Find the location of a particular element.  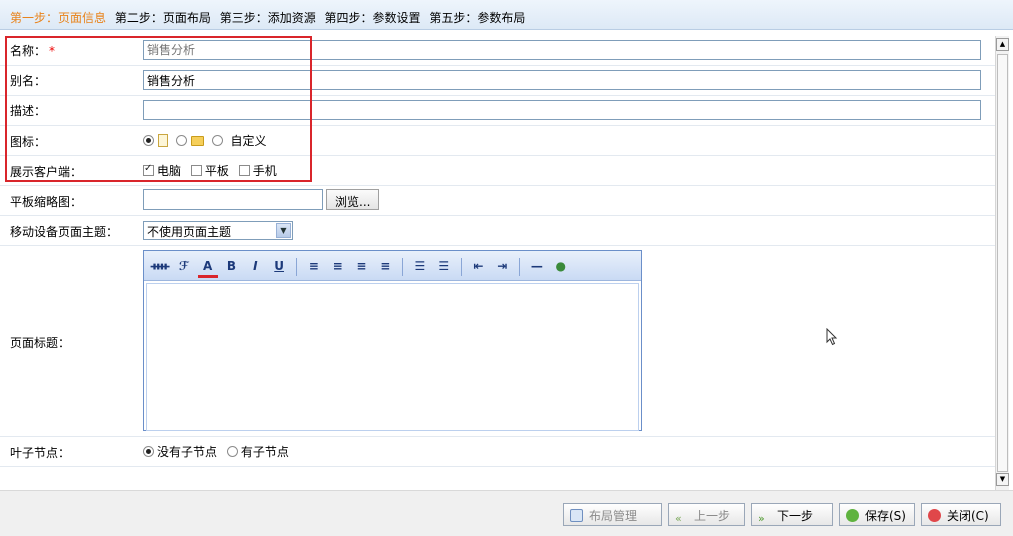

page-icon is located at coordinates (163, 140).